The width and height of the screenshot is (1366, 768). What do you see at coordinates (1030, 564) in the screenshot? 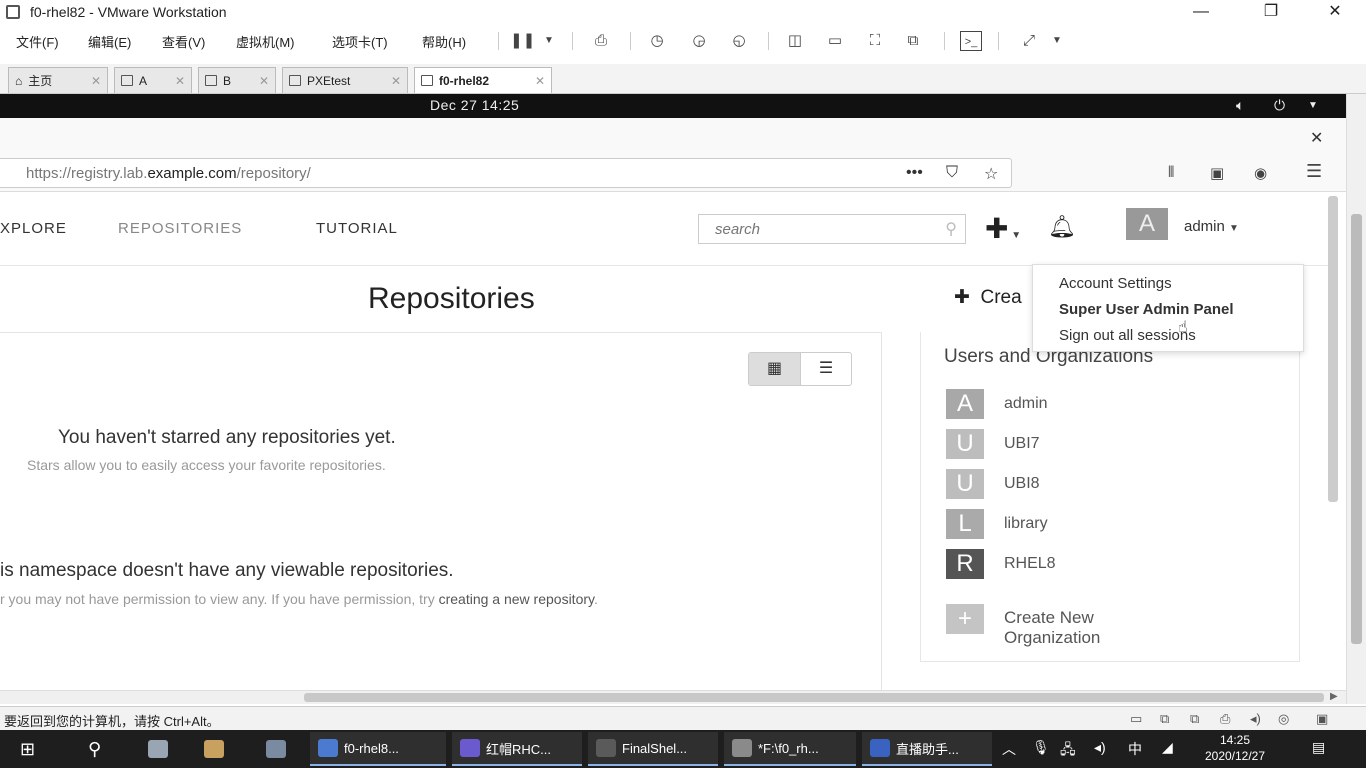
I see `org-name: RHEL8` at bounding box center [1030, 564].